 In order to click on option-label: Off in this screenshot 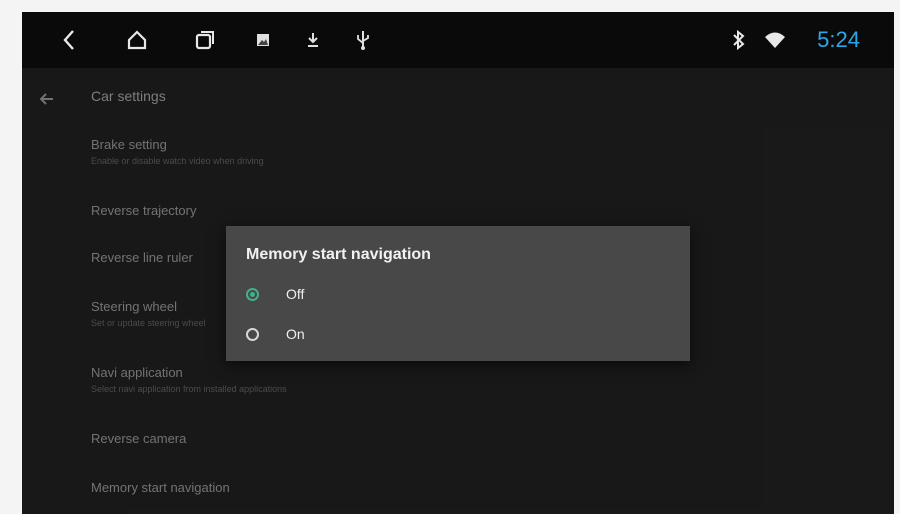, I will do `click(295, 294)`.